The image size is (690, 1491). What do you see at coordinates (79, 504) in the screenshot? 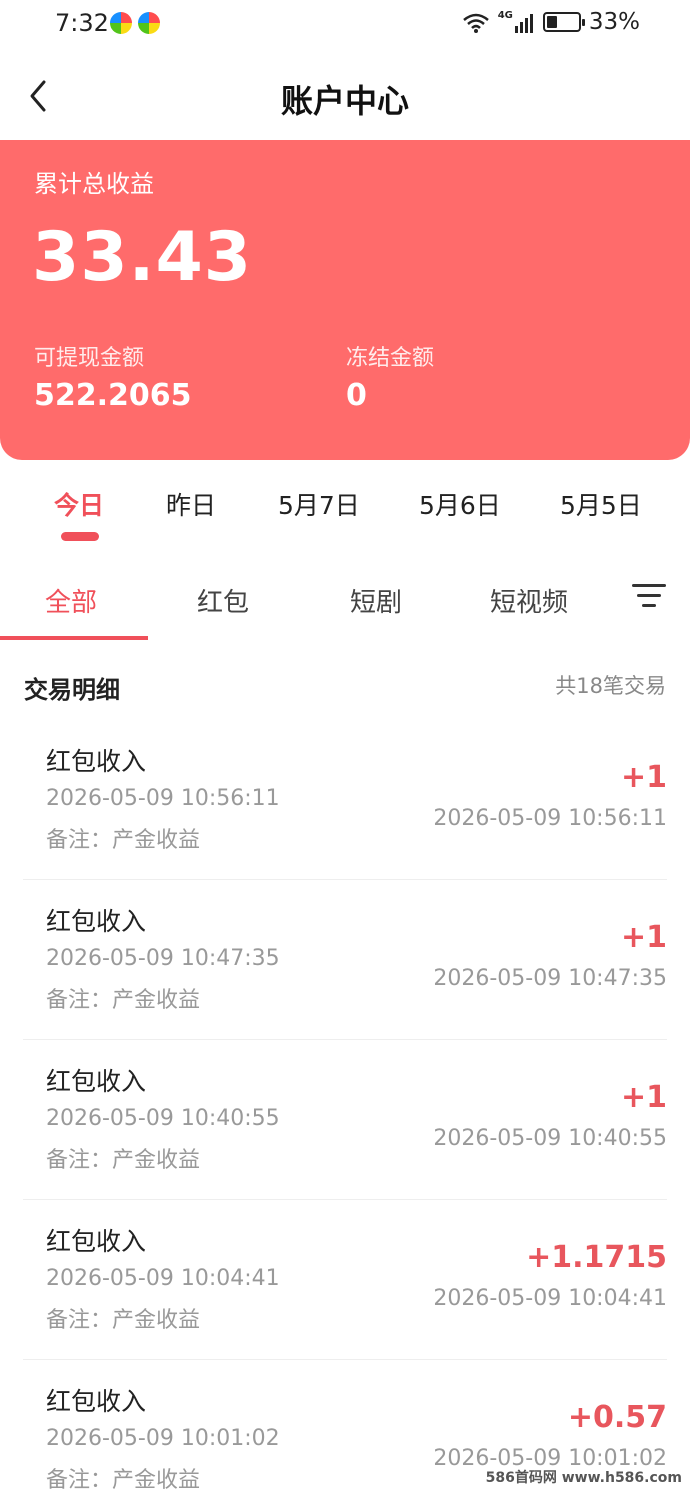
I see `date-tab-today: 今日` at bounding box center [79, 504].